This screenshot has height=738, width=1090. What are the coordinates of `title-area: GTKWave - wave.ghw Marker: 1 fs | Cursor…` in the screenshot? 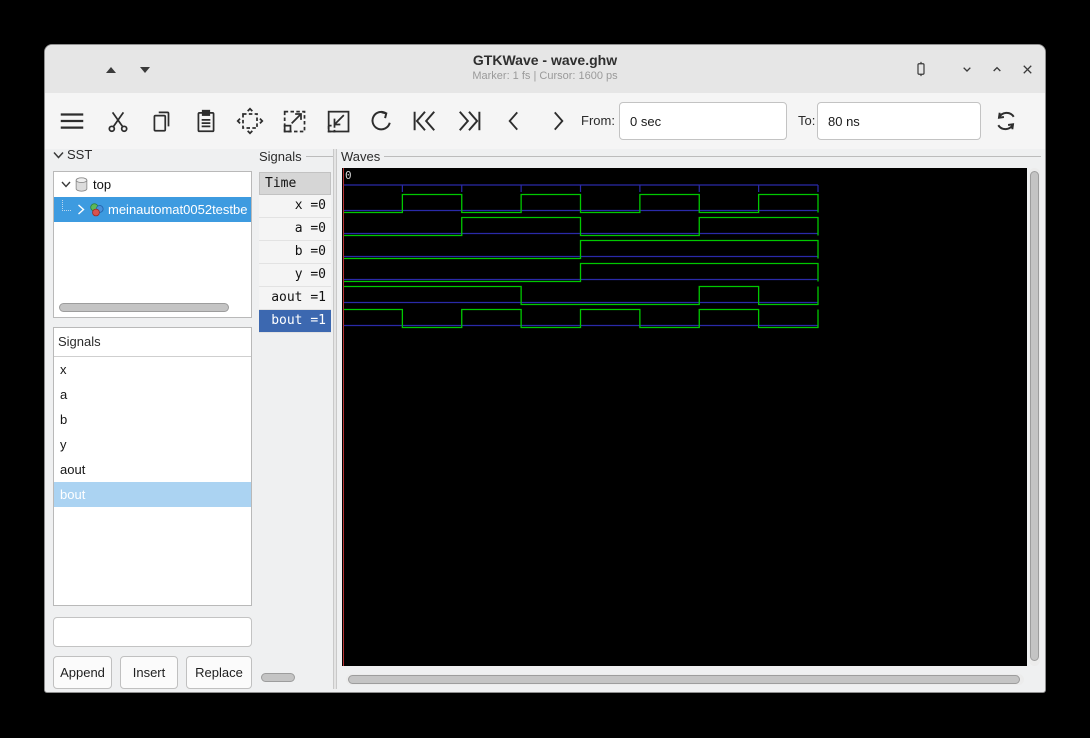 It's located at (545, 67).